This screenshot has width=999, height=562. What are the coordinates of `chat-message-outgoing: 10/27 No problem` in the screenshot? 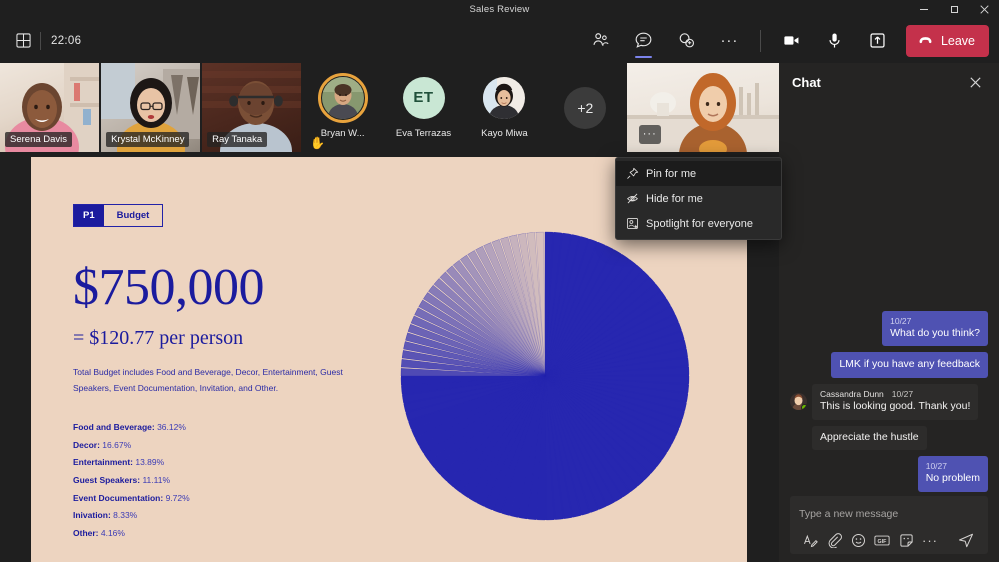 It's located at (952, 474).